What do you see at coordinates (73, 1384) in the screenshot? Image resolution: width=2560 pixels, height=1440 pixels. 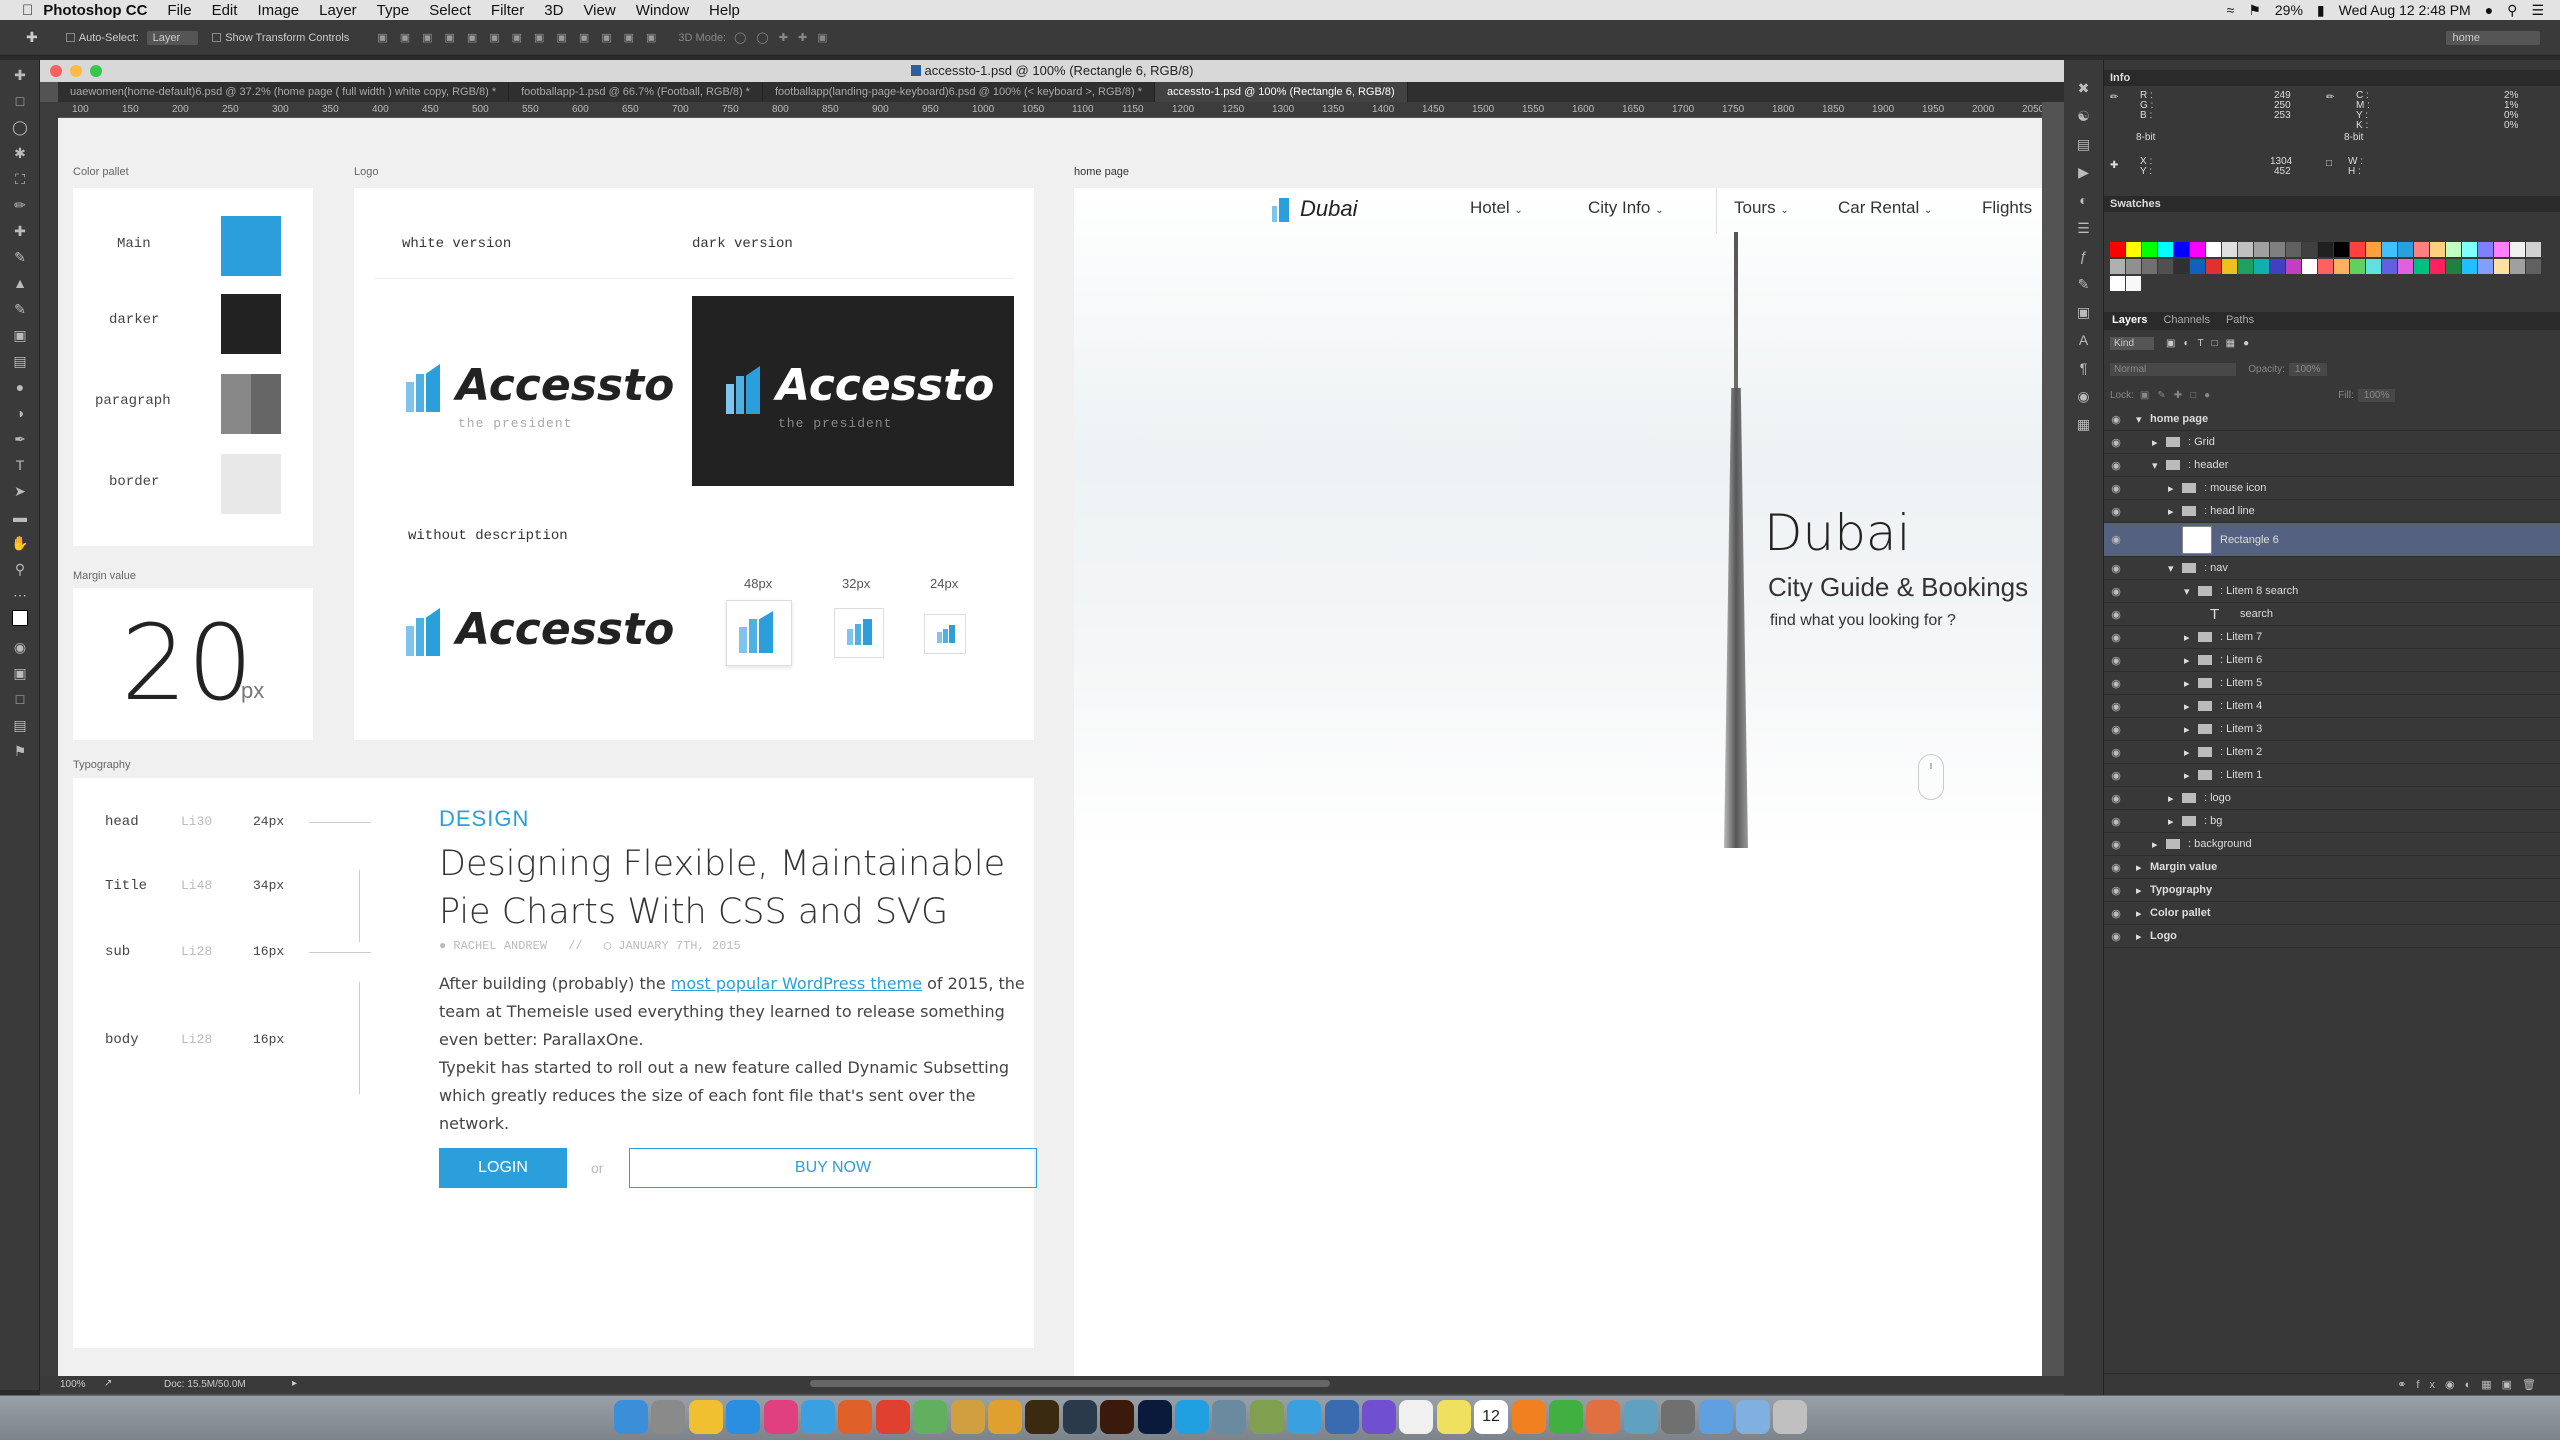 I see `zoom-level: 100%` at bounding box center [73, 1384].